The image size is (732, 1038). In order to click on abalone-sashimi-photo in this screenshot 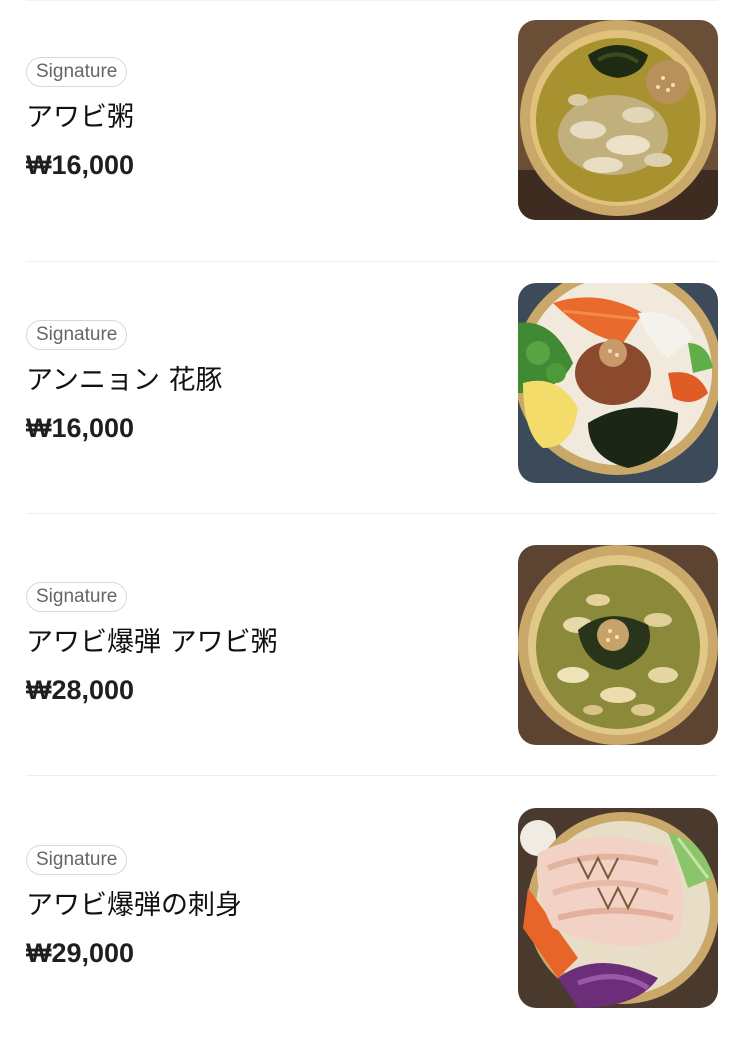, I will do `click(618, 908)`.